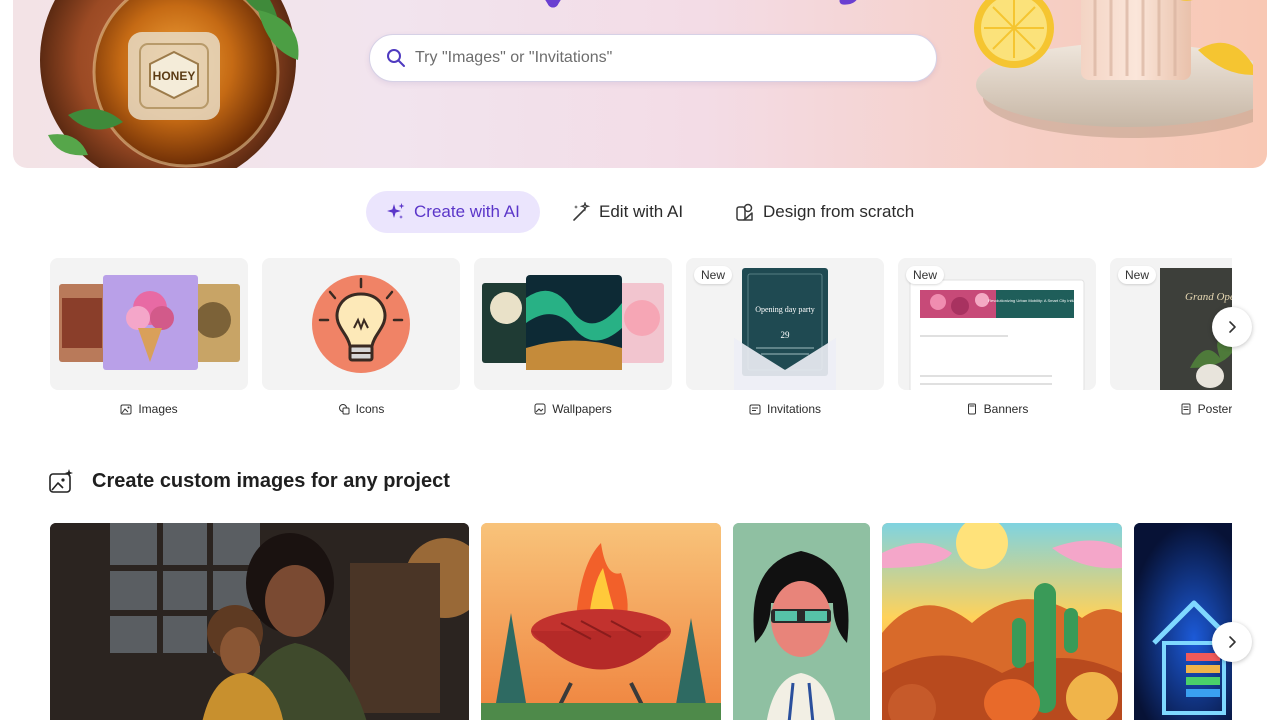 The height and width of the screenshot is (720, 1280). What do you see at coordinates (540, 409) in the screenshot?
I see `wallpaper-icon` at bounding box center [540, 409].